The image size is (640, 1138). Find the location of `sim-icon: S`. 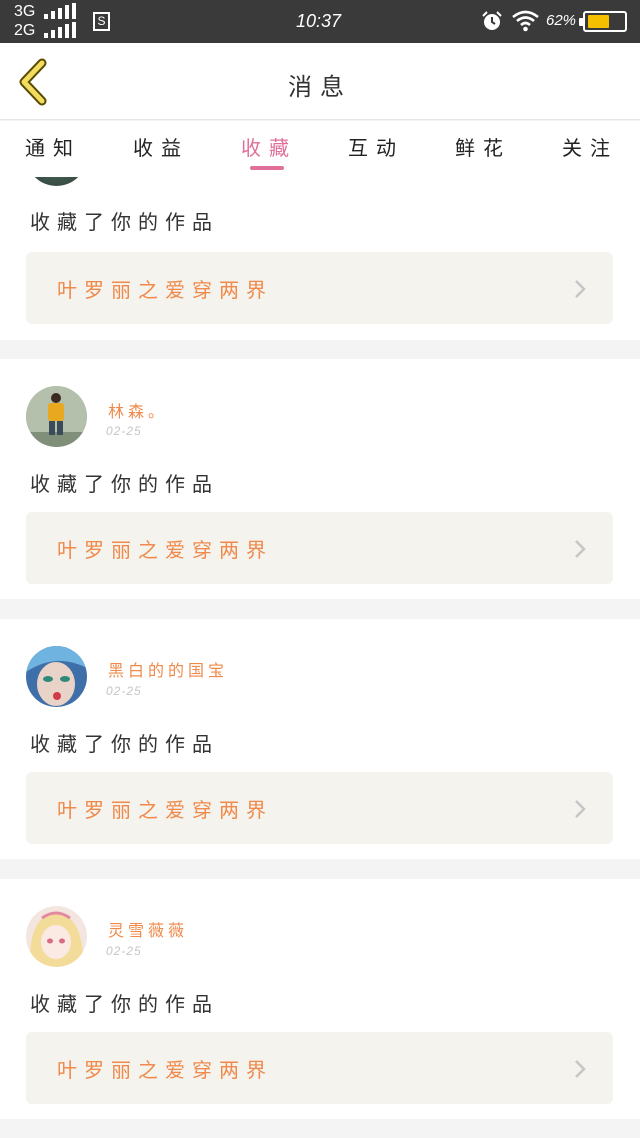

sim-icon: S is located at coordinates (101, 21).